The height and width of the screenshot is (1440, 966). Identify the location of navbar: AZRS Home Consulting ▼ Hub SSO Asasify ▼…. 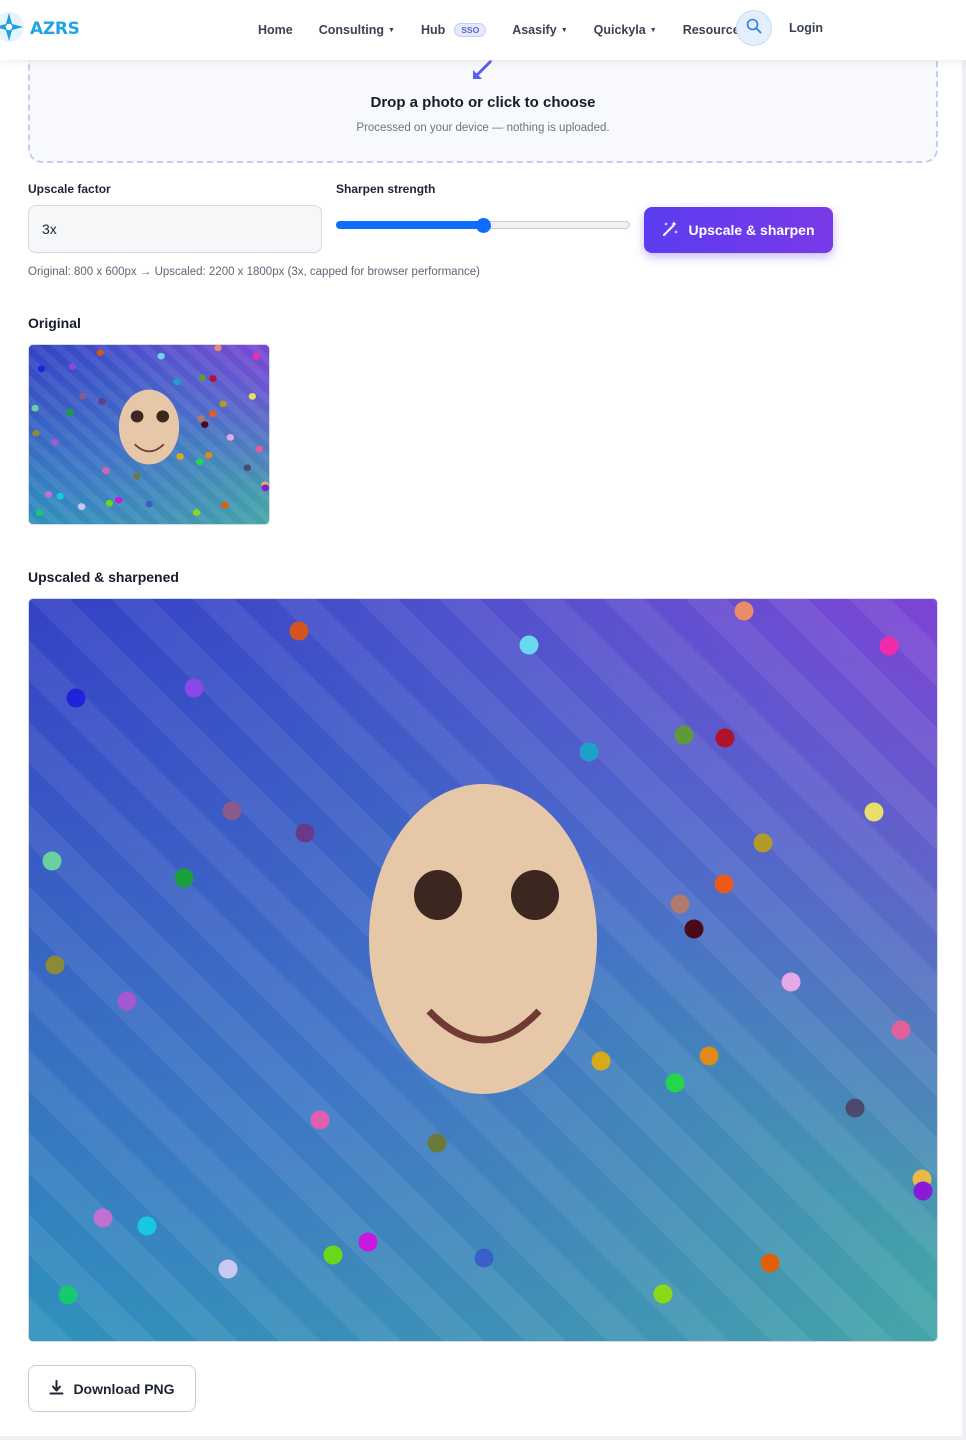
(483, 30).